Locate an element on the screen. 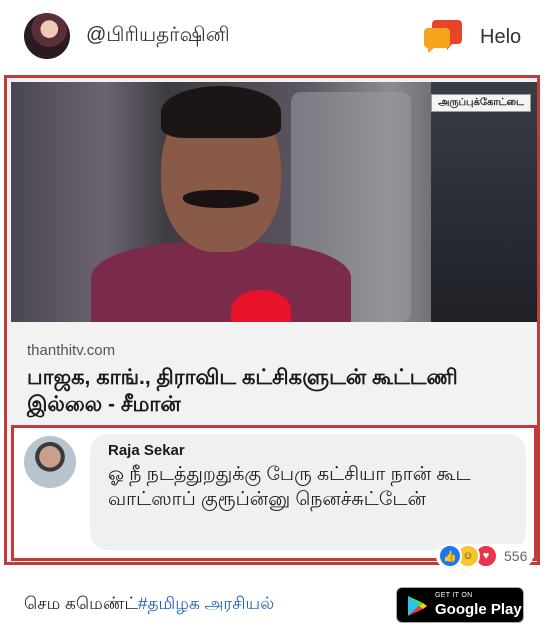  caption-text: செம கமெண்ட் is located at coordinates (81, 603).